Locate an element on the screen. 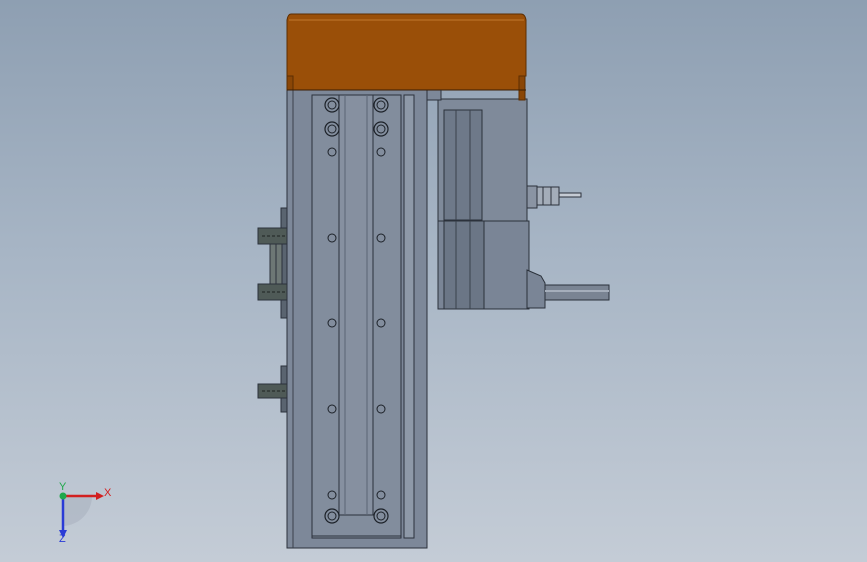 Image resolution: width=867 pixels, height=562 pixels. output-shaft is located at coordinates (577, 292).